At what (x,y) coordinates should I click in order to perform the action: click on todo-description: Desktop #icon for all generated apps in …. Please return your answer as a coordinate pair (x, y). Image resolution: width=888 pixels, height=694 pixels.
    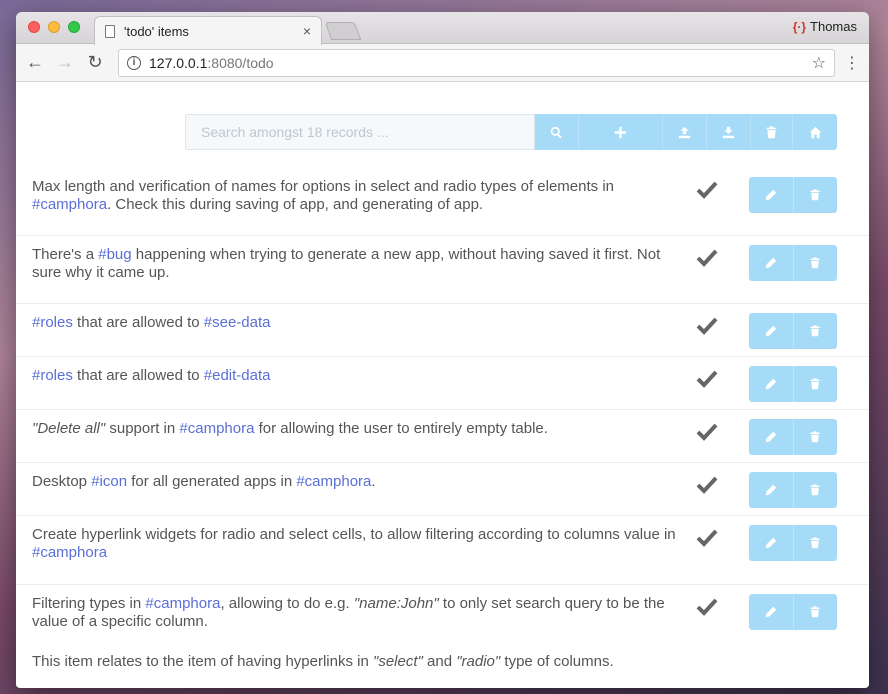
    Looking at the image, I should click on (357, 482).